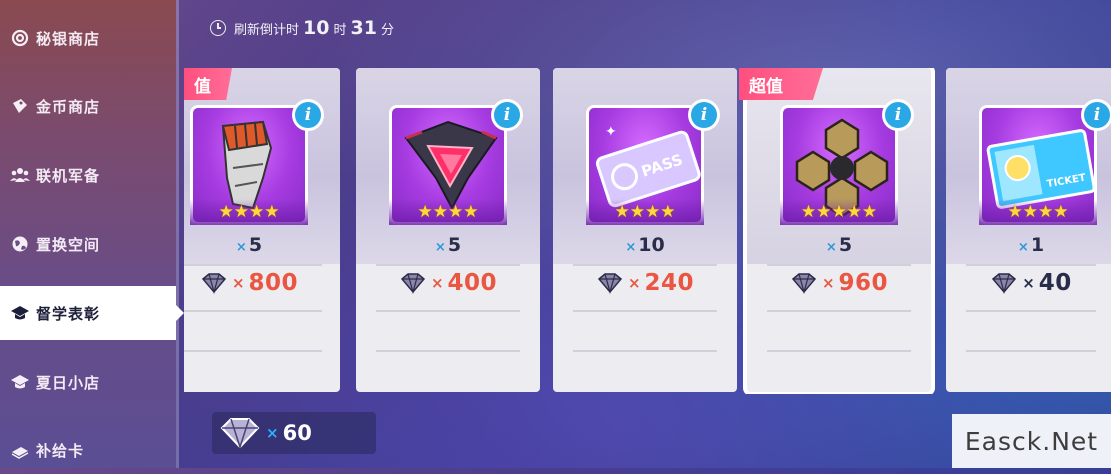 This screenshot has height=474, width=1111. Describe the element at coordinates (68, 175) in the screenshot. I see `sidebar-item-label: 联机军备` at that location.